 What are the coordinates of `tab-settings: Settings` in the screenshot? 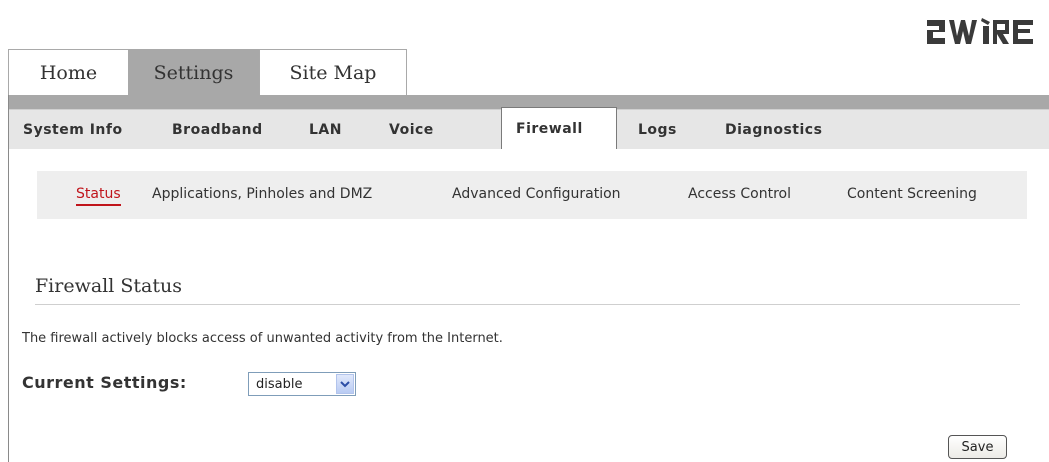 It's located at (193, 72).